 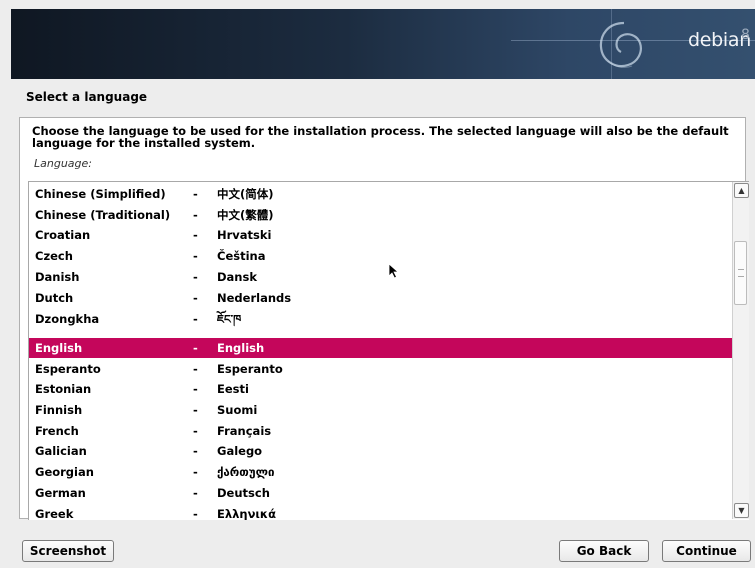 I want to click on language-name: Dutch, so click(x=54, y=298).